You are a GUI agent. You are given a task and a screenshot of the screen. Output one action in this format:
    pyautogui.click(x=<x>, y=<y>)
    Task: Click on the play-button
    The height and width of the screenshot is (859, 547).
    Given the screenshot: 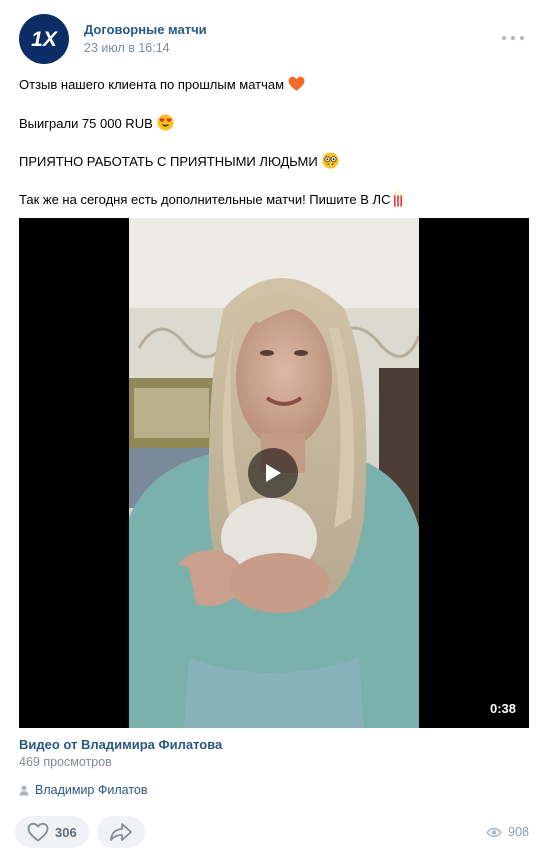 What is the action you would take?
    pyautogui.click(x=273, y=473)
    